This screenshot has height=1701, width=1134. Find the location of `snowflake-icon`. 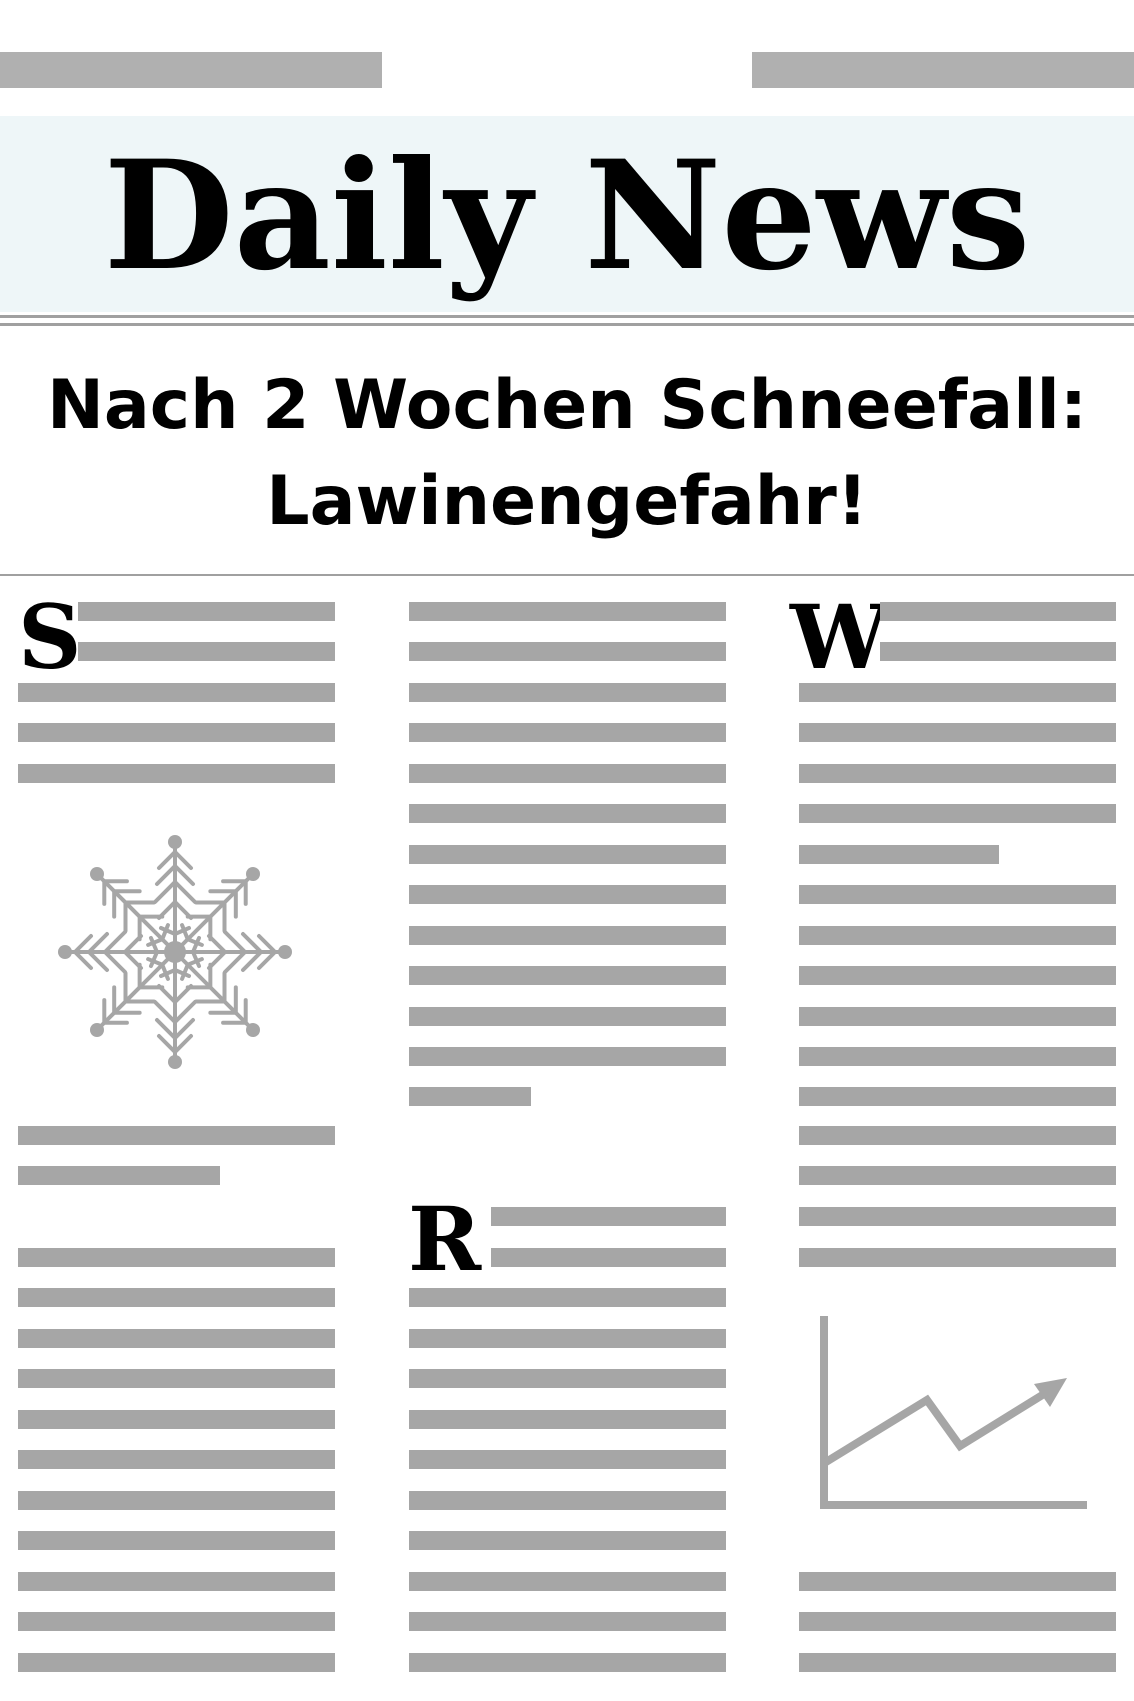

snowflake-icon is located at coordinates (175, 952).